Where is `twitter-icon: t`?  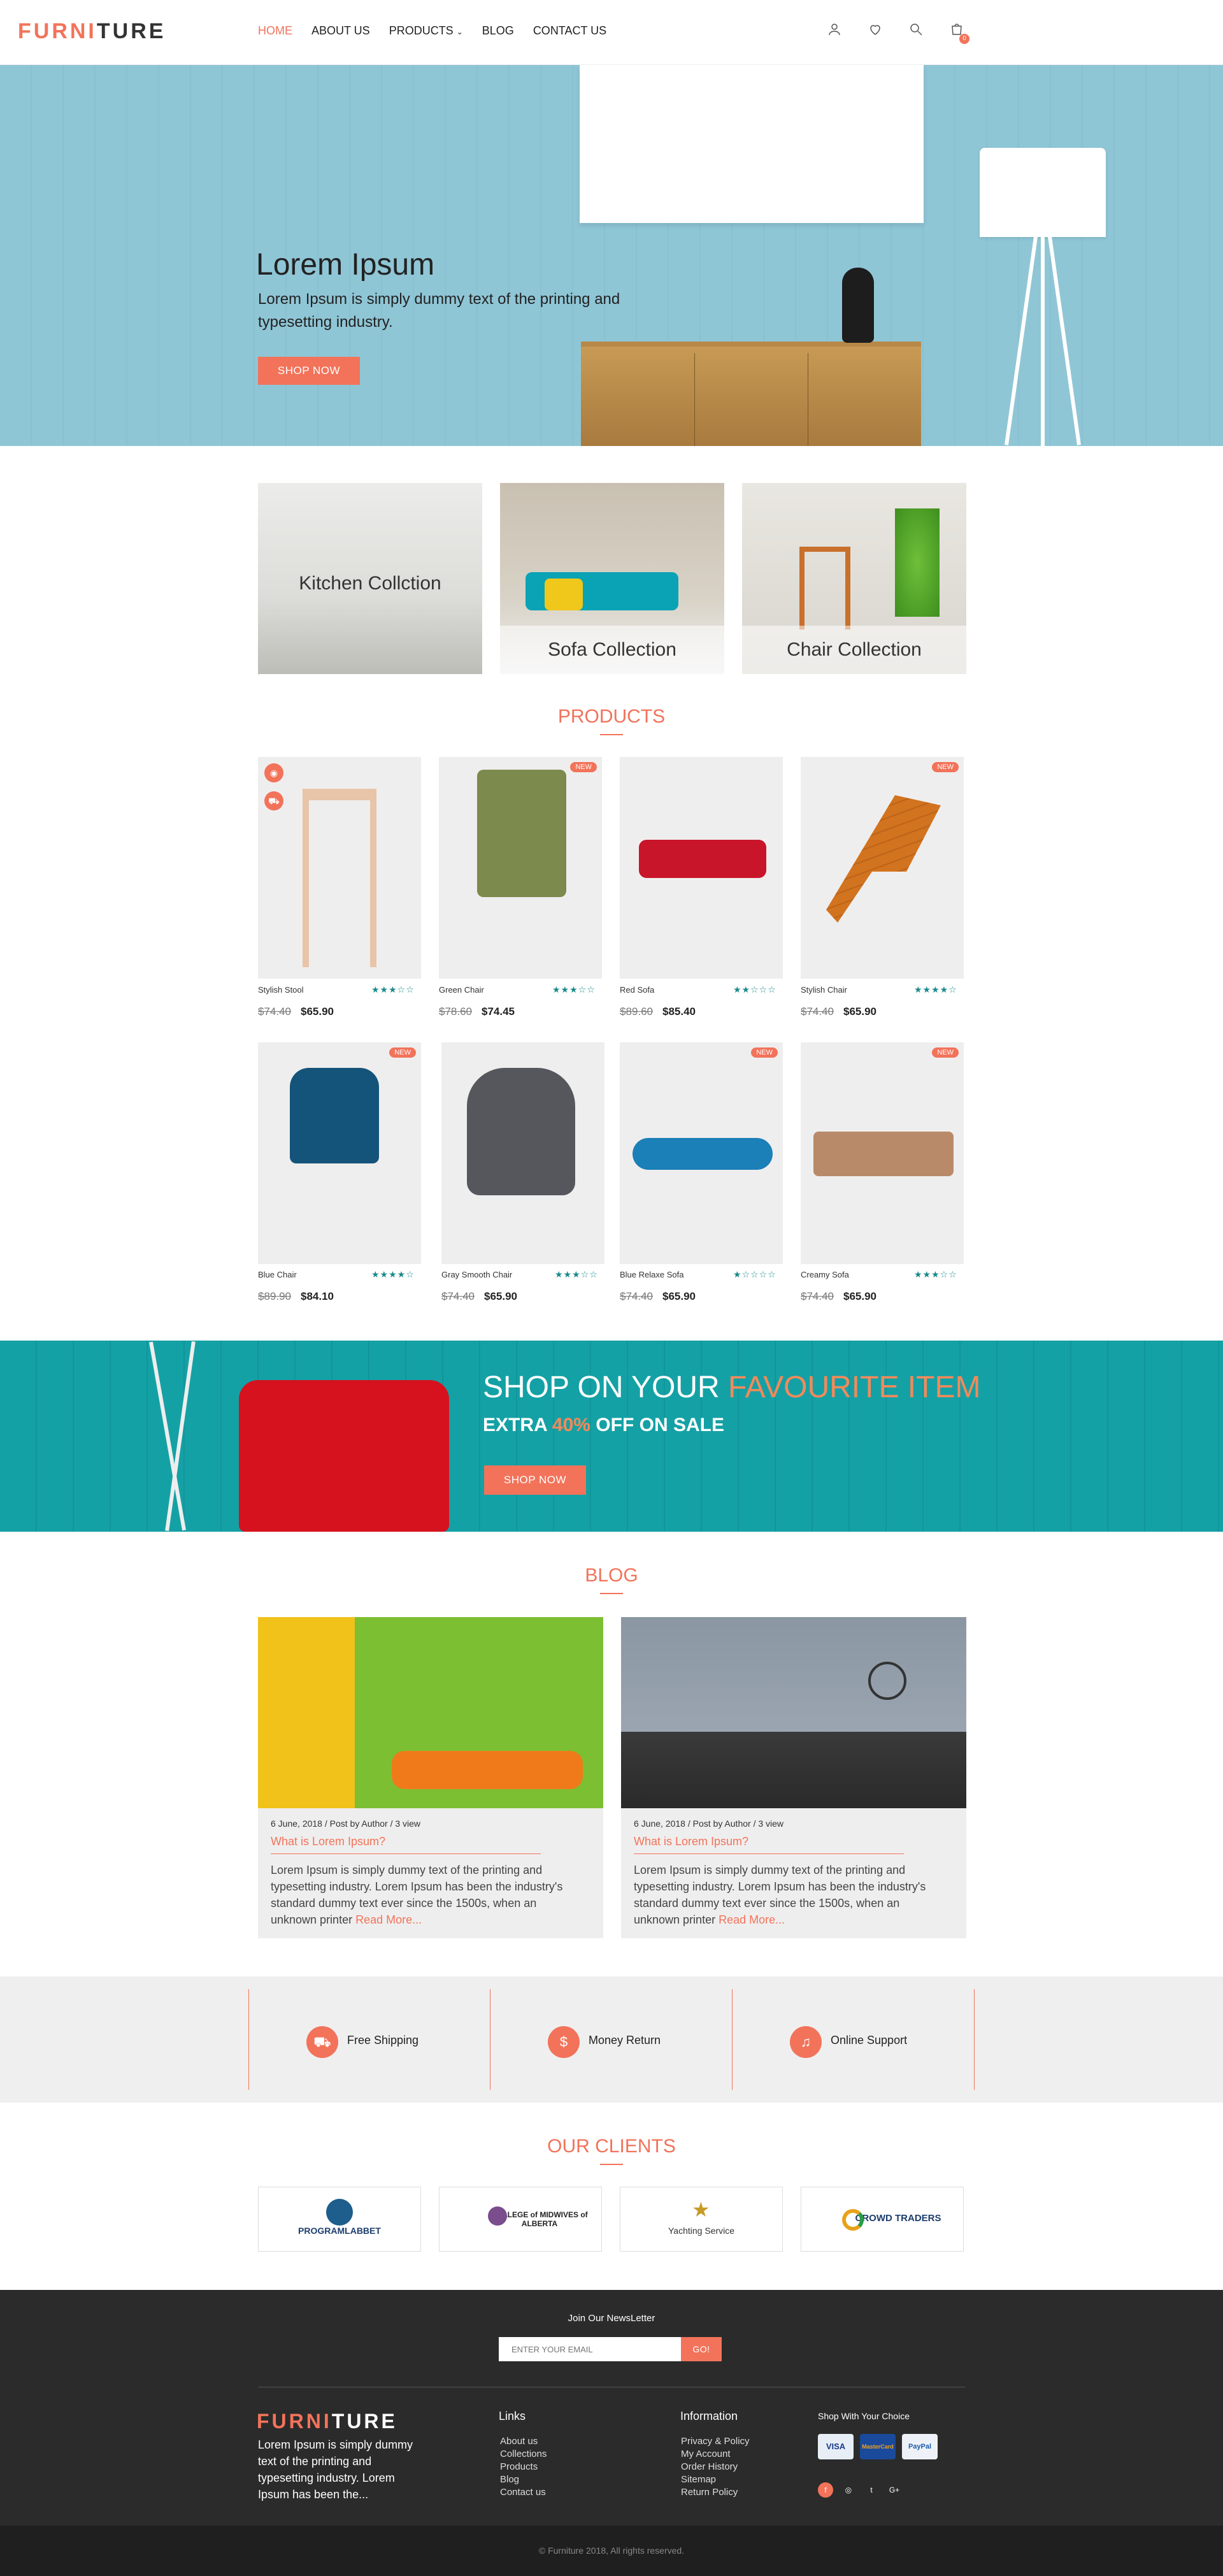 twitter-icon: t is located at coordinates (872, 2490).